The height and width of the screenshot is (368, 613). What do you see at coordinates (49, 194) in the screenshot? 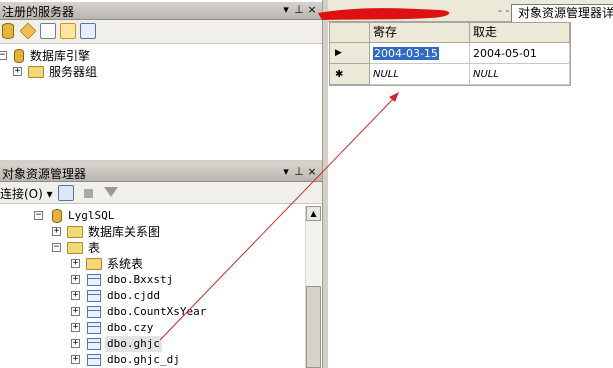
I see `chevron-down-icon: ▾` at bounding box center [49, 194].